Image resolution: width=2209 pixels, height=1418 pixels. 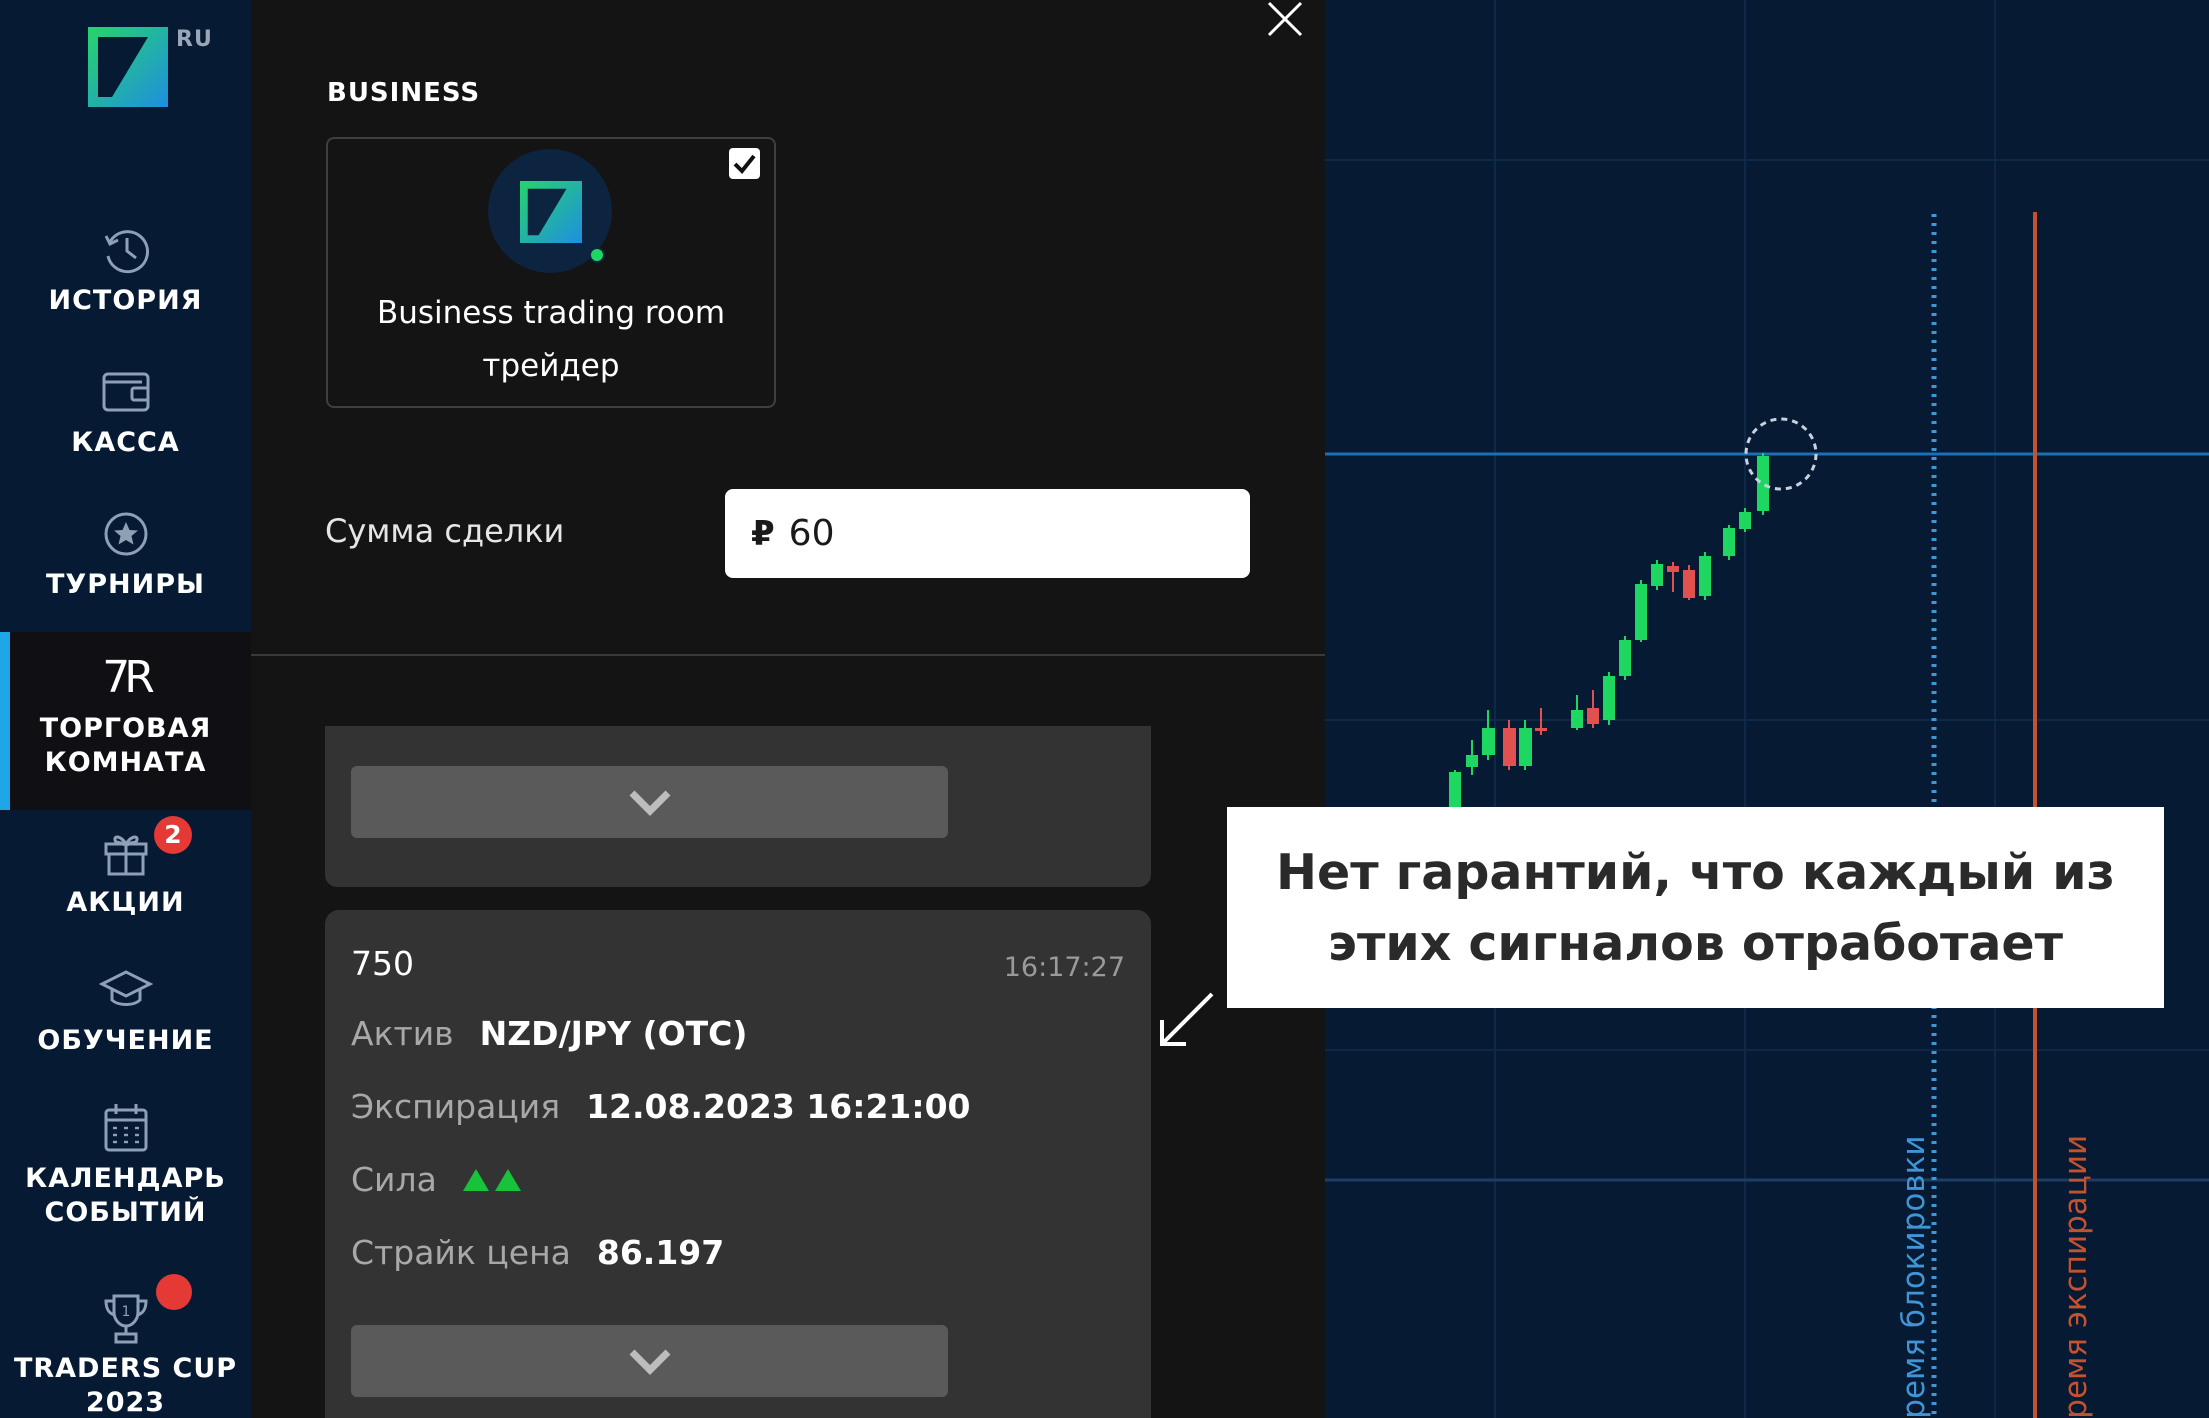 What do you see at coordinates (788, 655) in the screenshot?
I see `divider` at bounding box center [788, 655].